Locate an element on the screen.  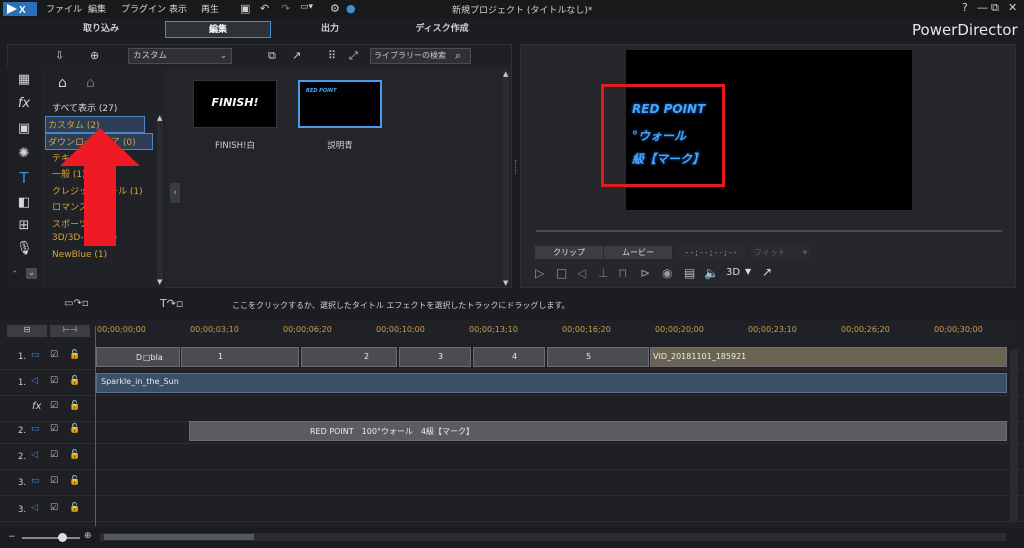
add-tag-icon: ⌂ is located at coordinates (62, 83).